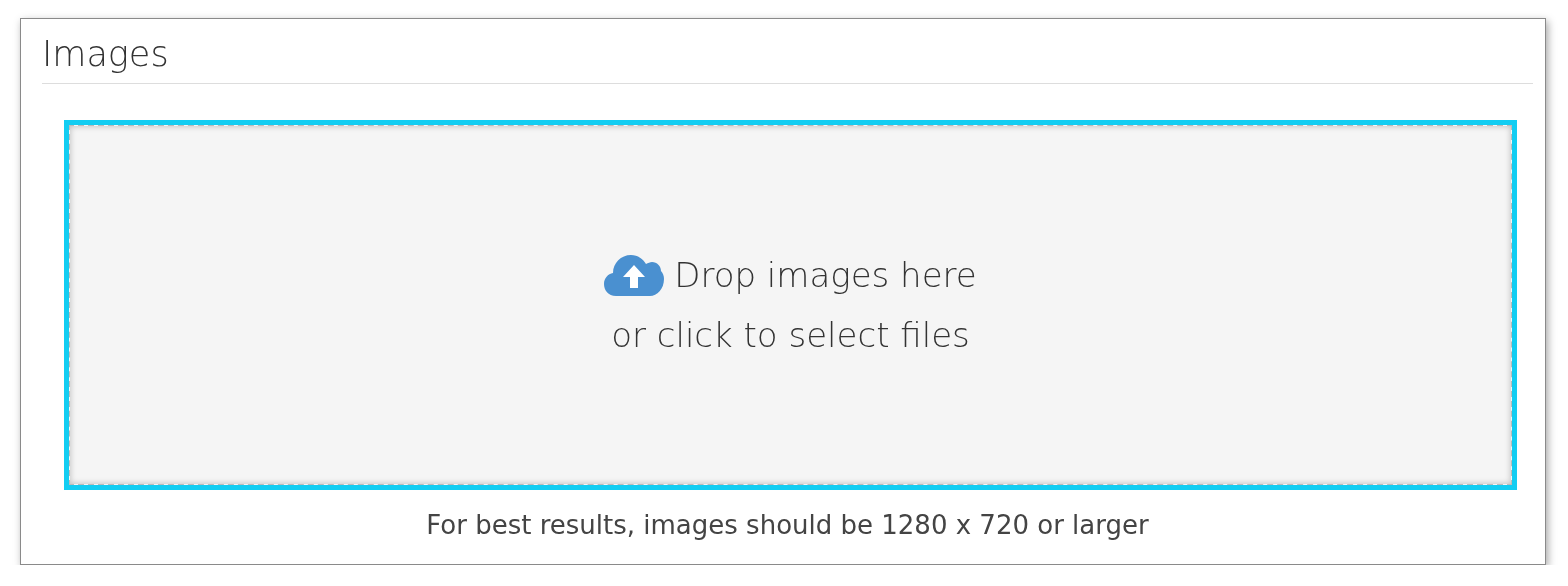 This screenshot has height=586, width=1568. Describe the element at coordinates (634, 275) in the screenshot. I see `cloud-upload-icon` at that location.